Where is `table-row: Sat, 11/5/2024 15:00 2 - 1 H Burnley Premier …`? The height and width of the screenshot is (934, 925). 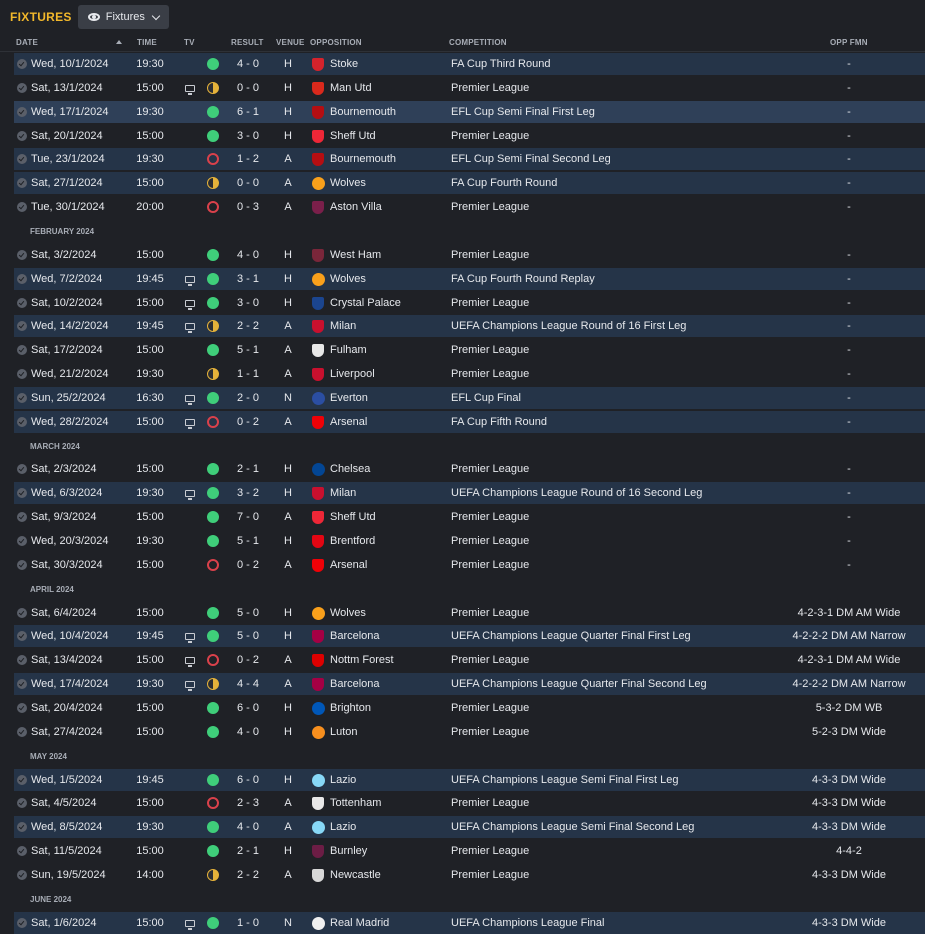
table-row: Sat, 11/5/2024 15:00 2 - 1 H Burnley Premier … is located at coordinates (469, 851).